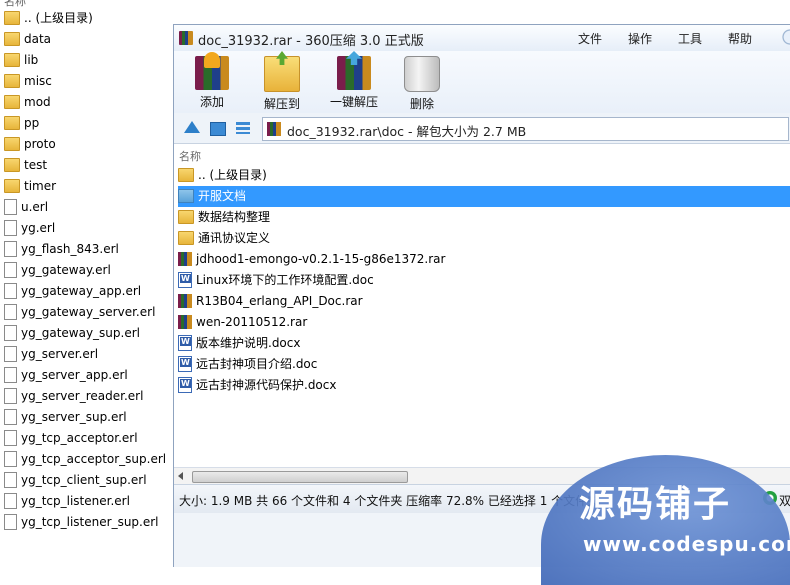  I want to click on column-header-name: 名称, so click(190, 156).